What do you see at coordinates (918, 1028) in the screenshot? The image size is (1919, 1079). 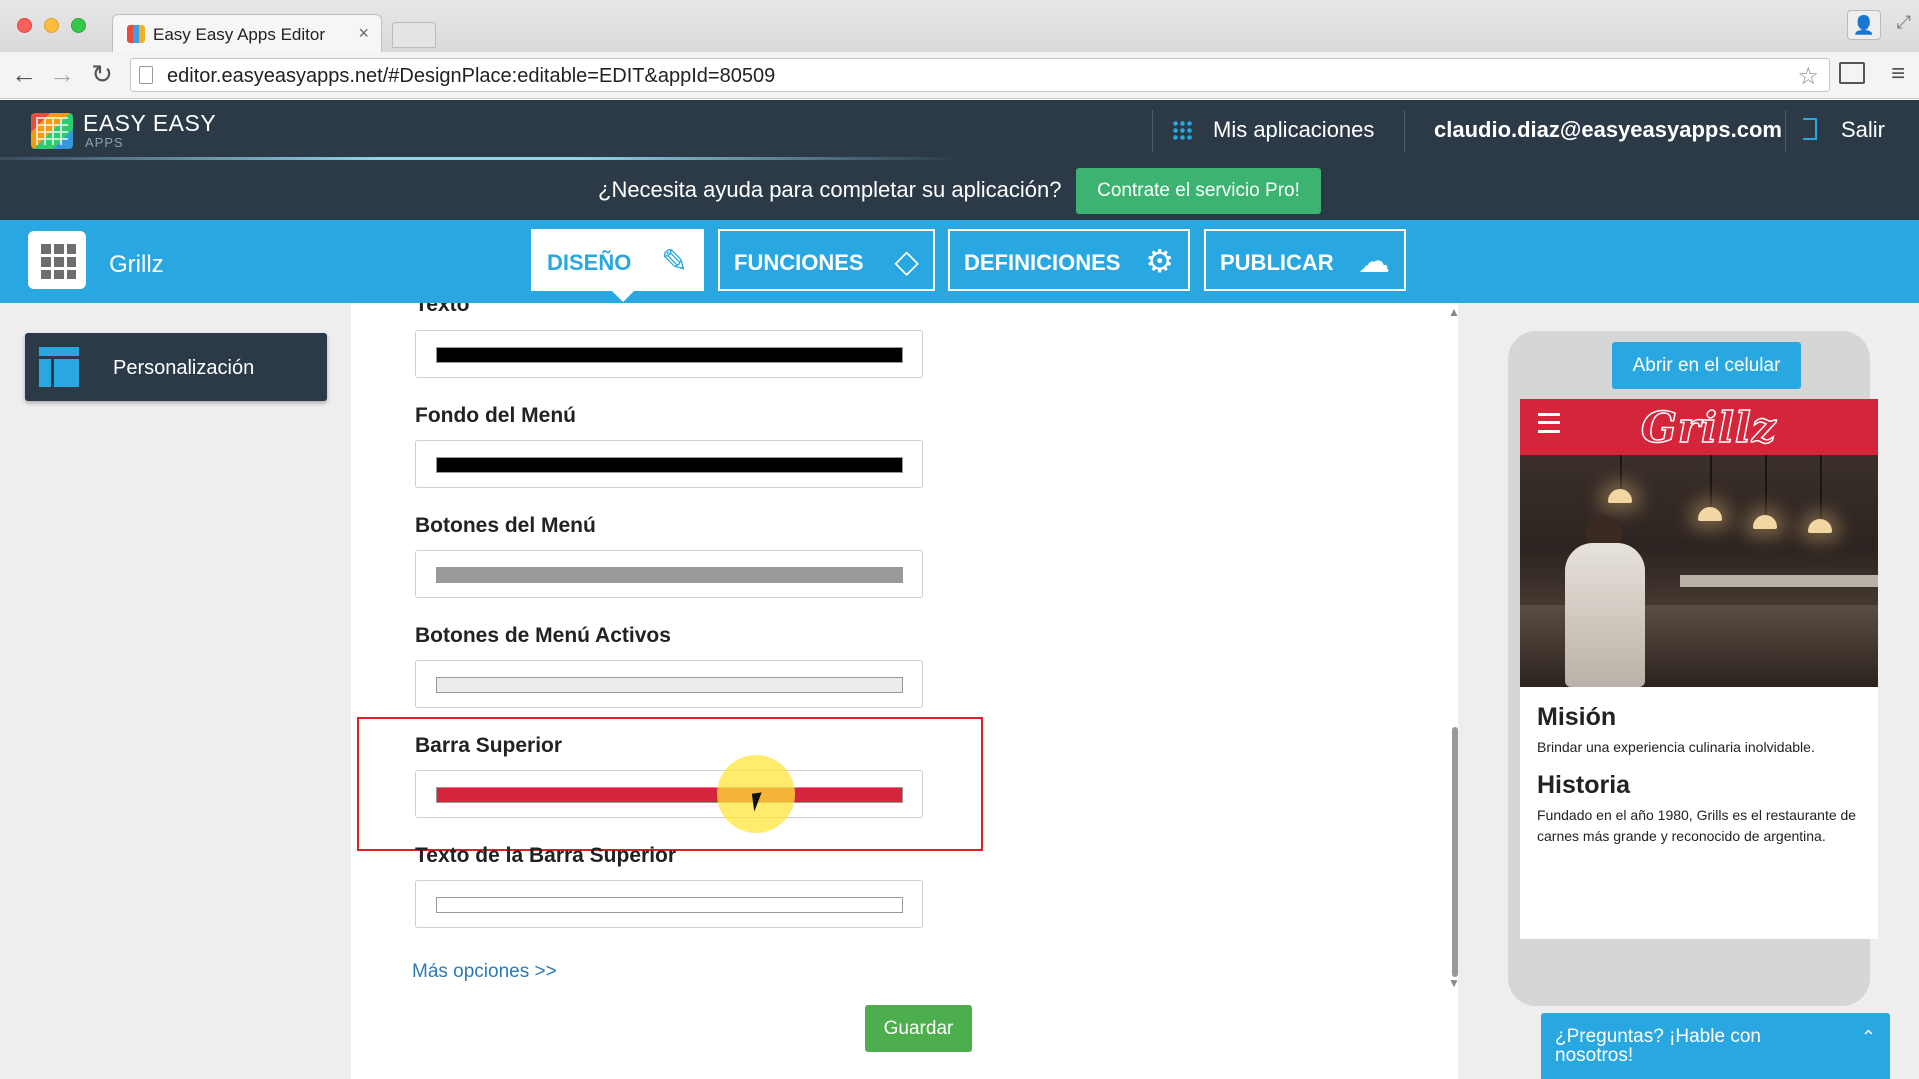 I see `save-button: Guardar` at bounding box center [918, 1028].